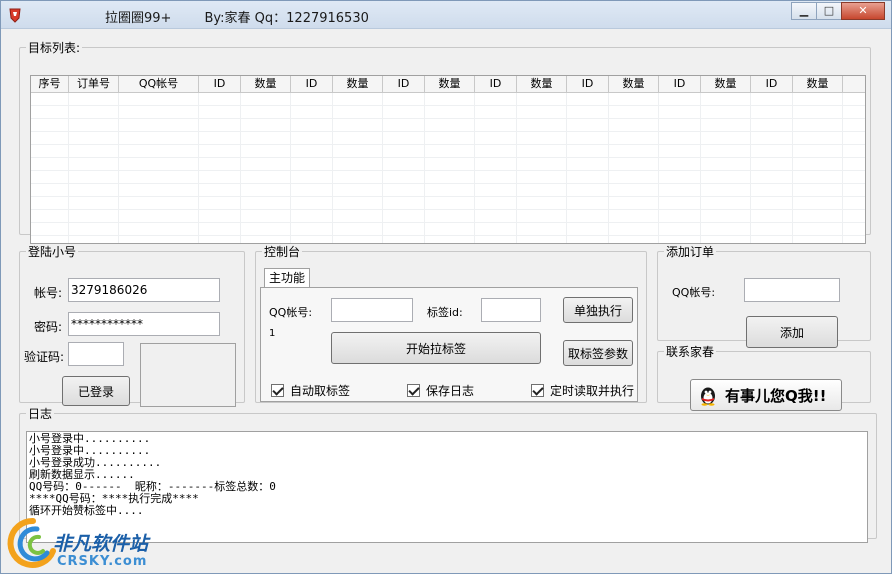 The width and height of the screenshot is (892, 574). I want to click on account-label: 帐号:, so click(48, 293).